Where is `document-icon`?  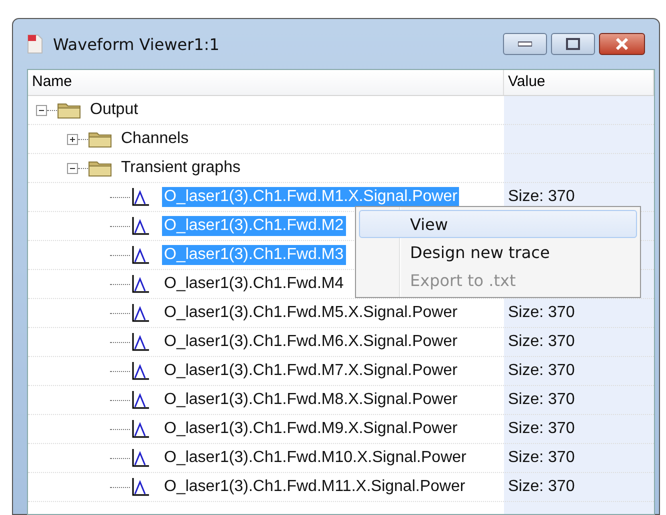
document-icon is located at coordinates (35, 44).